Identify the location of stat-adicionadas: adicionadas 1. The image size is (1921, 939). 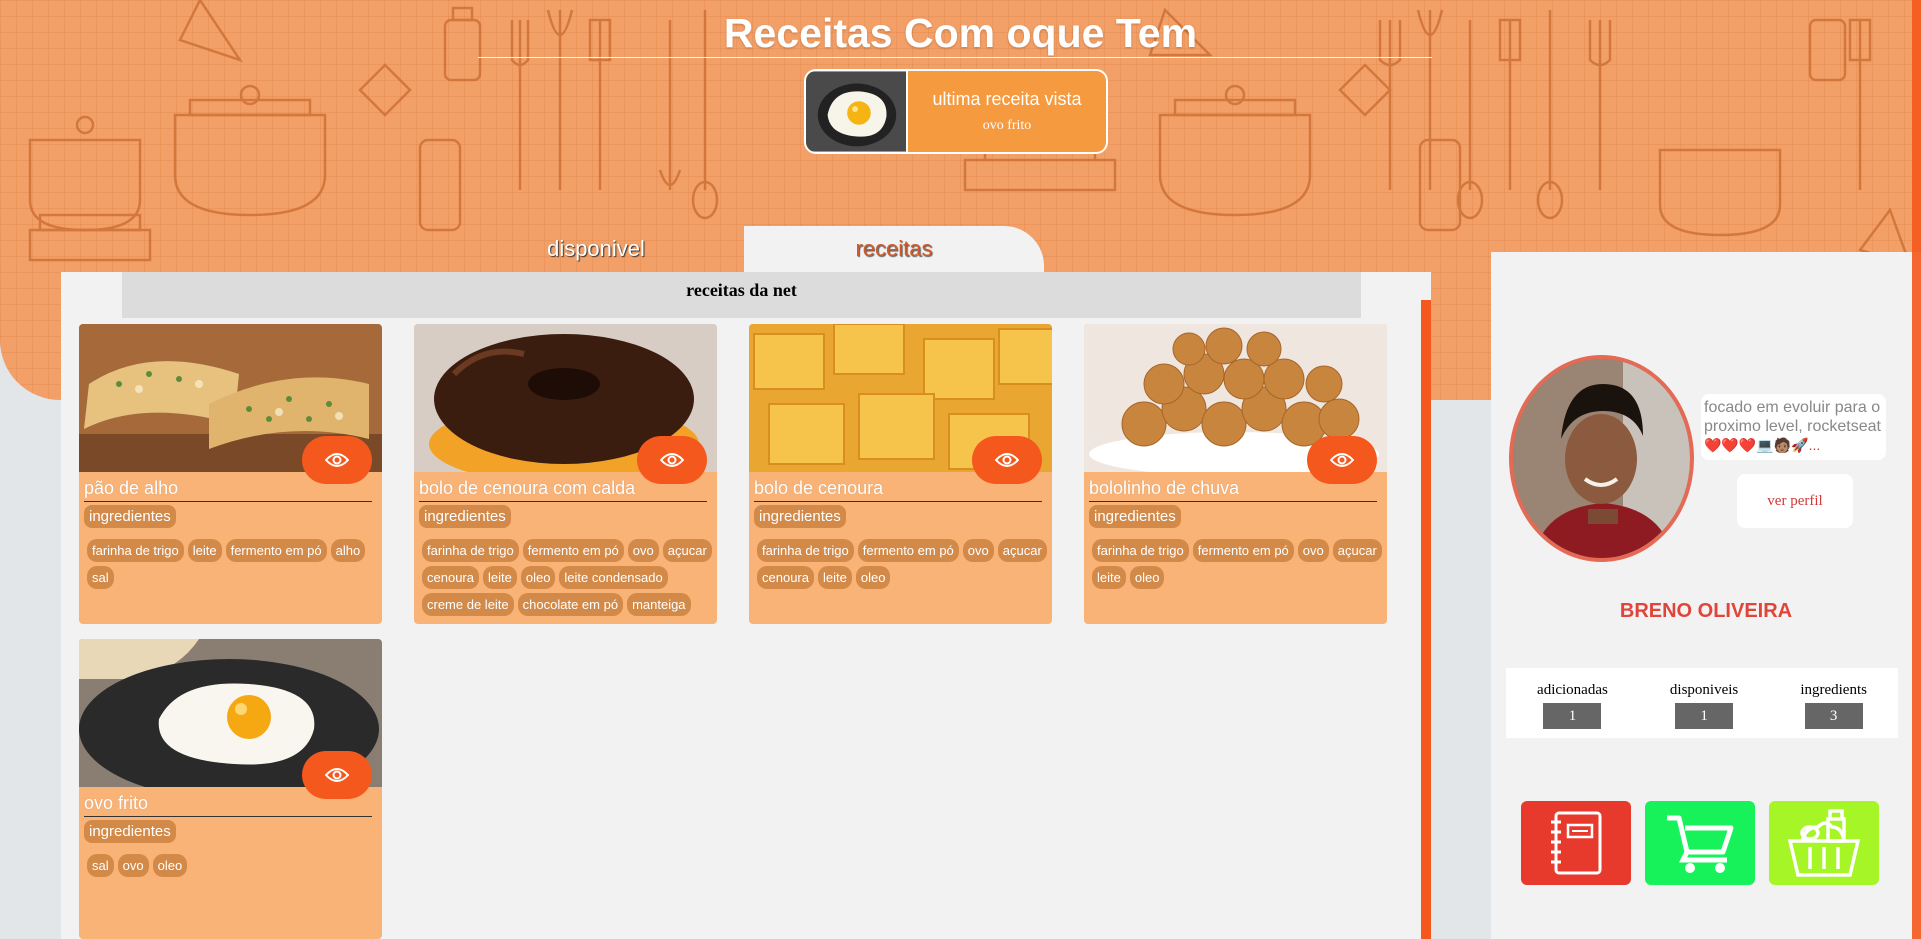
(1572, 710).